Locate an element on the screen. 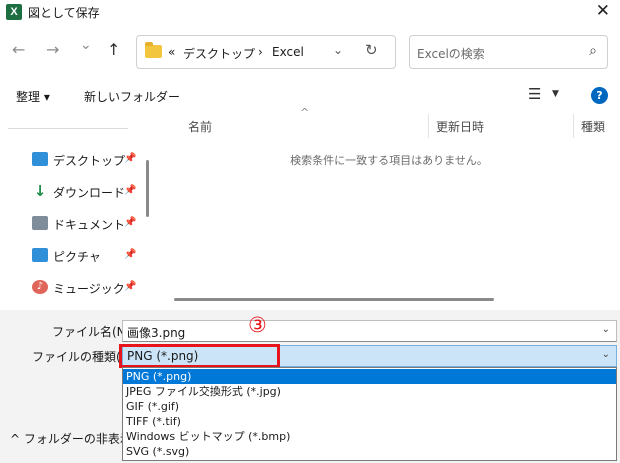 The image size is (620, 463). filetype-option-png: PNG (*.png) is located at coordinates (369, 376).